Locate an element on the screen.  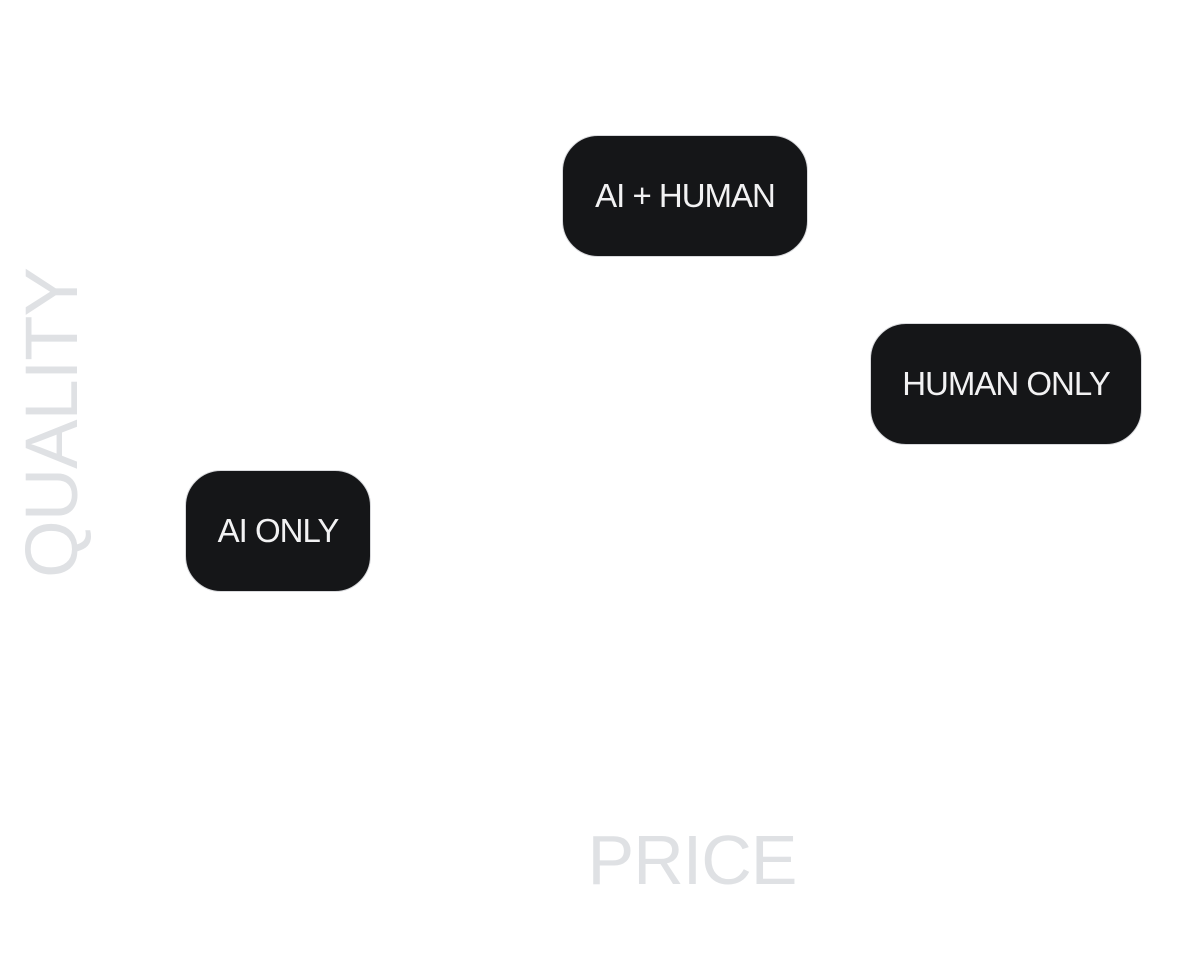
y-axis-label: QUALITY is located at coordinates (51, 423).